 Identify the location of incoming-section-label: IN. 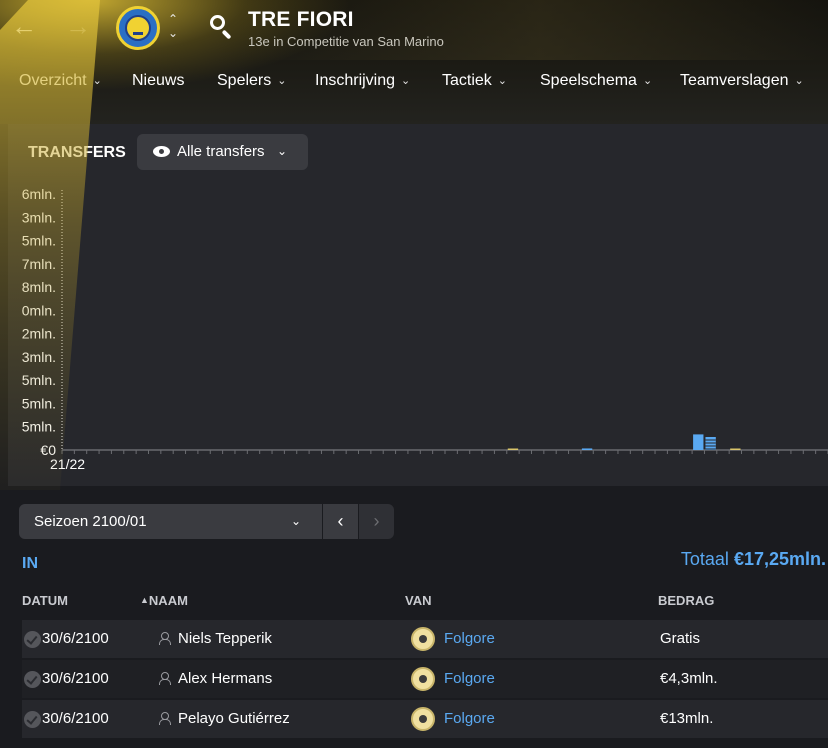
(30, 563).